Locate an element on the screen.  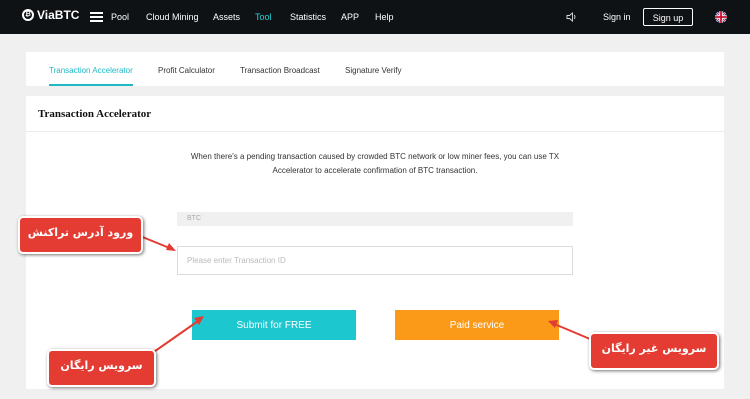
tab-transaction-broadcast: Transaction Broadcast is located at coordinates (280, 70).